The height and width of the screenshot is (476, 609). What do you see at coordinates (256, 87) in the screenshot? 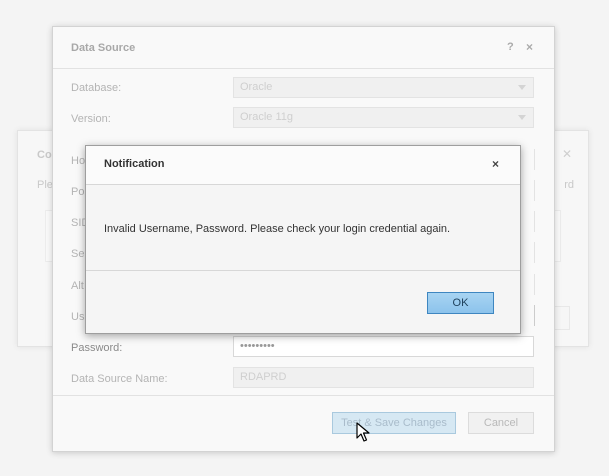
I see `database-select-value: Oracle` at bounding box center [256, 87].